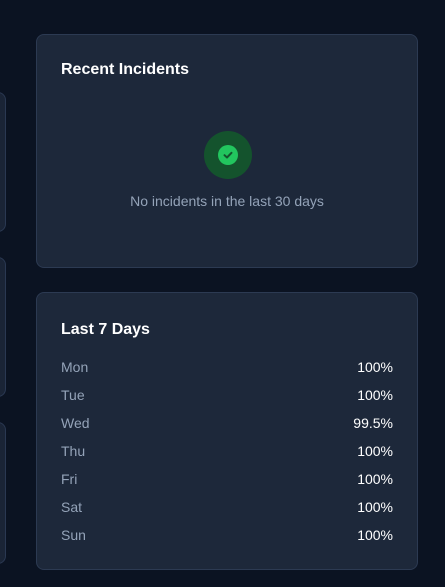  What do you see at coordinates (72, 507) in the screenshot?
I see `day-label: Sat` at bounding box center [72, 507].